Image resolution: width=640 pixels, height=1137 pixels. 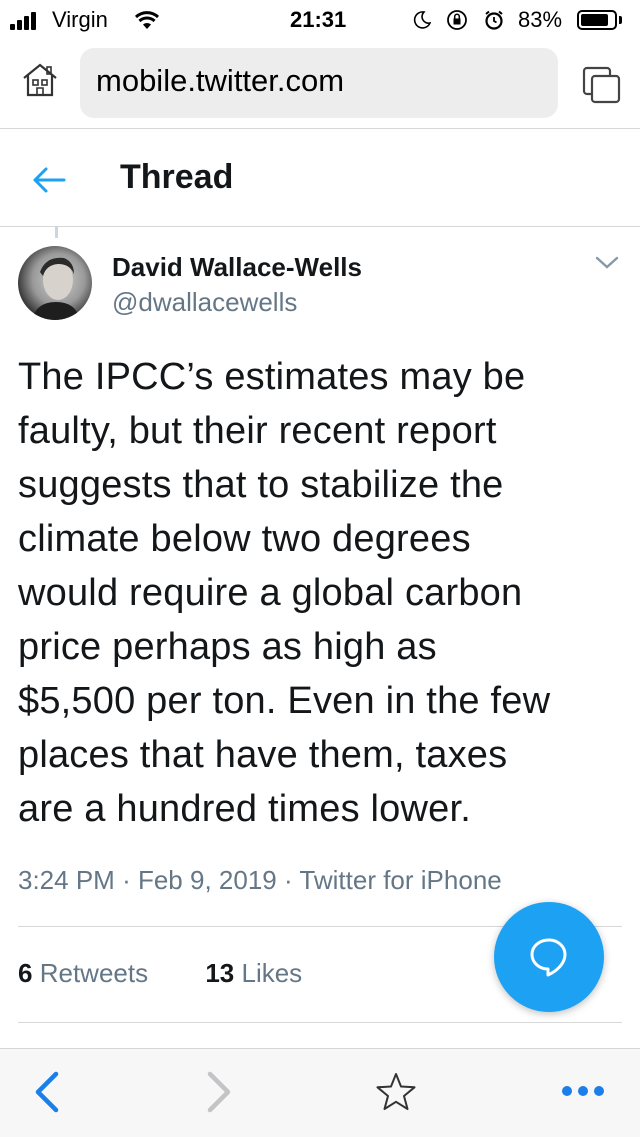 What do you see at coordinates (597, 20) in the screenshot?
I see `battery-icon` at bounding box center [597, 20].